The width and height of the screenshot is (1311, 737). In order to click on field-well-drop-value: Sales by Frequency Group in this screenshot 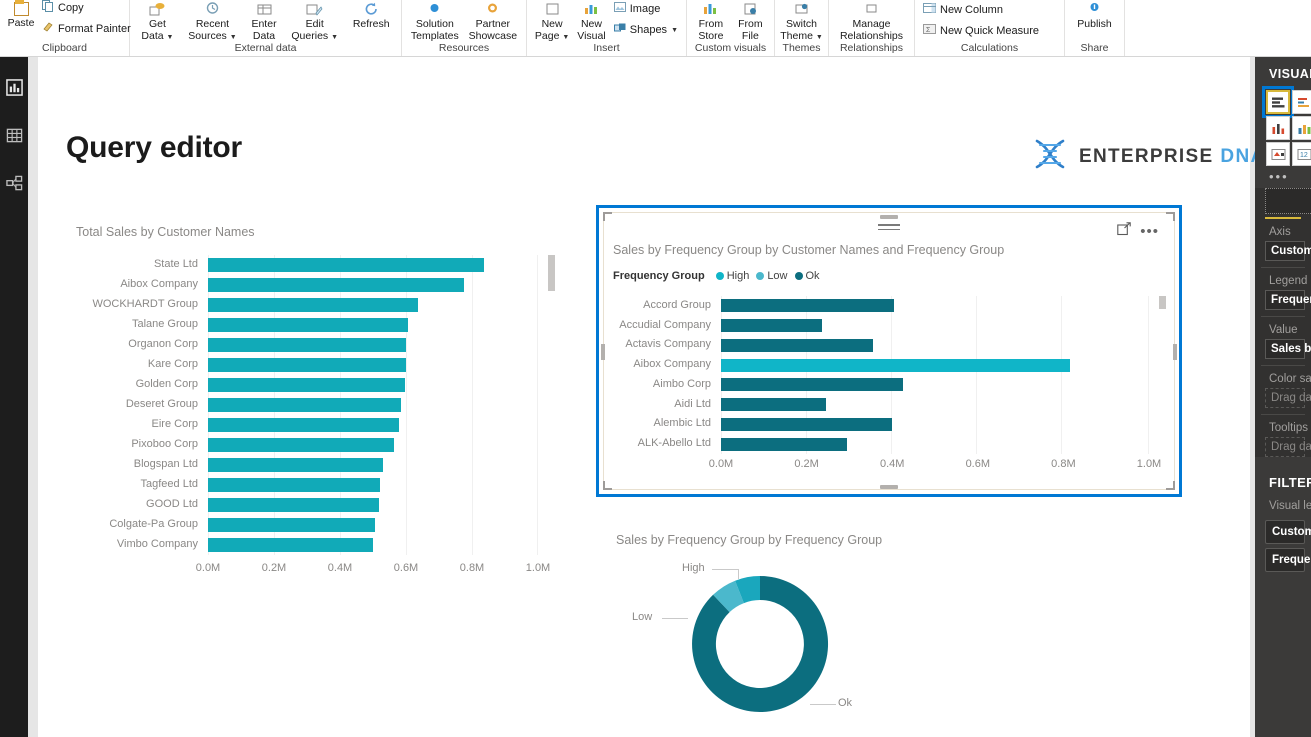, I will do `click(1288, 349)`.